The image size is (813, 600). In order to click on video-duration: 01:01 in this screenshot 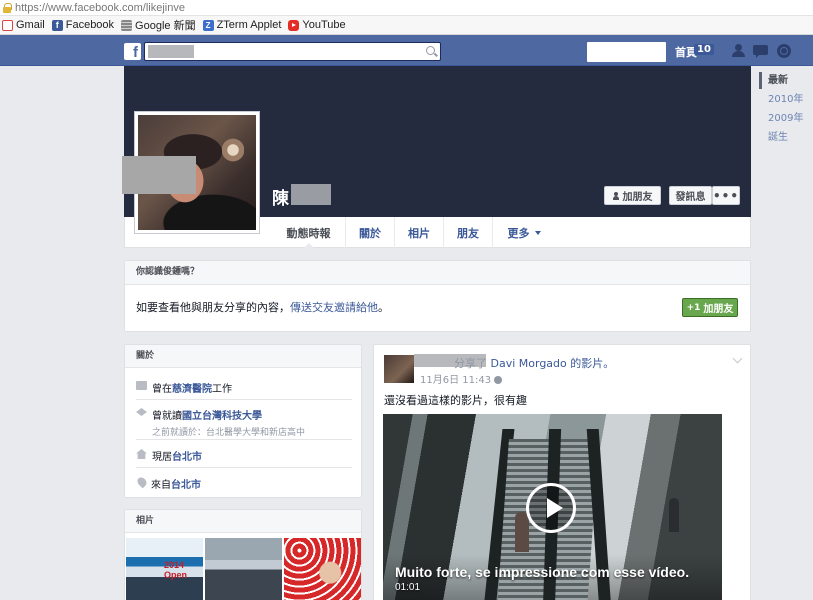, I will do `click(408, 587)`.